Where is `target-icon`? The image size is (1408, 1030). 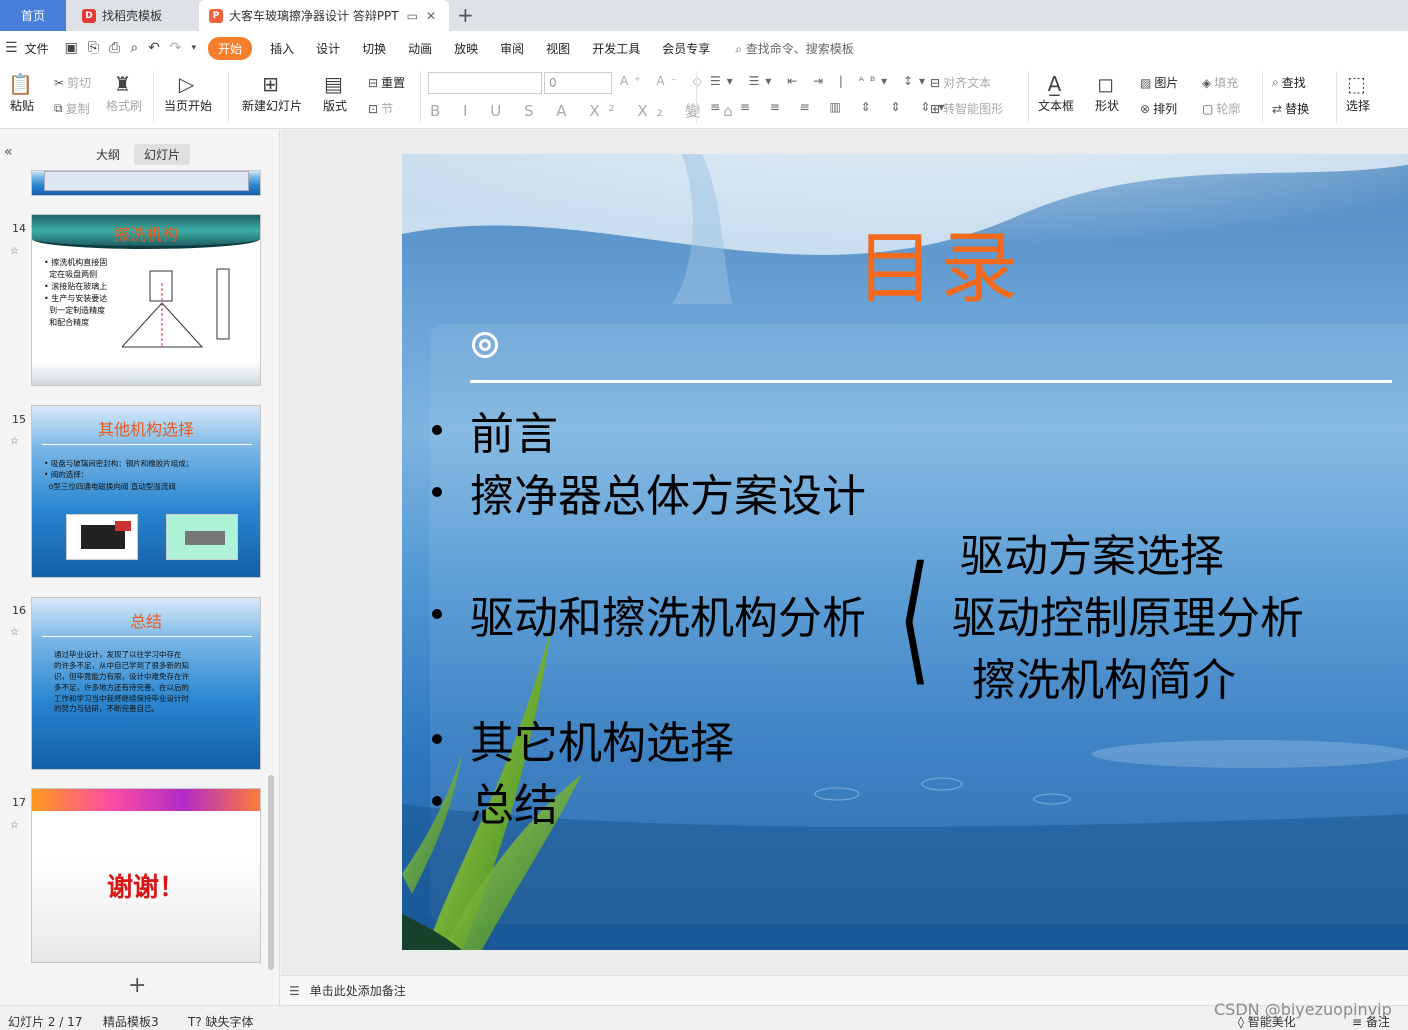
target-icon is located at coordinates (485, 345).